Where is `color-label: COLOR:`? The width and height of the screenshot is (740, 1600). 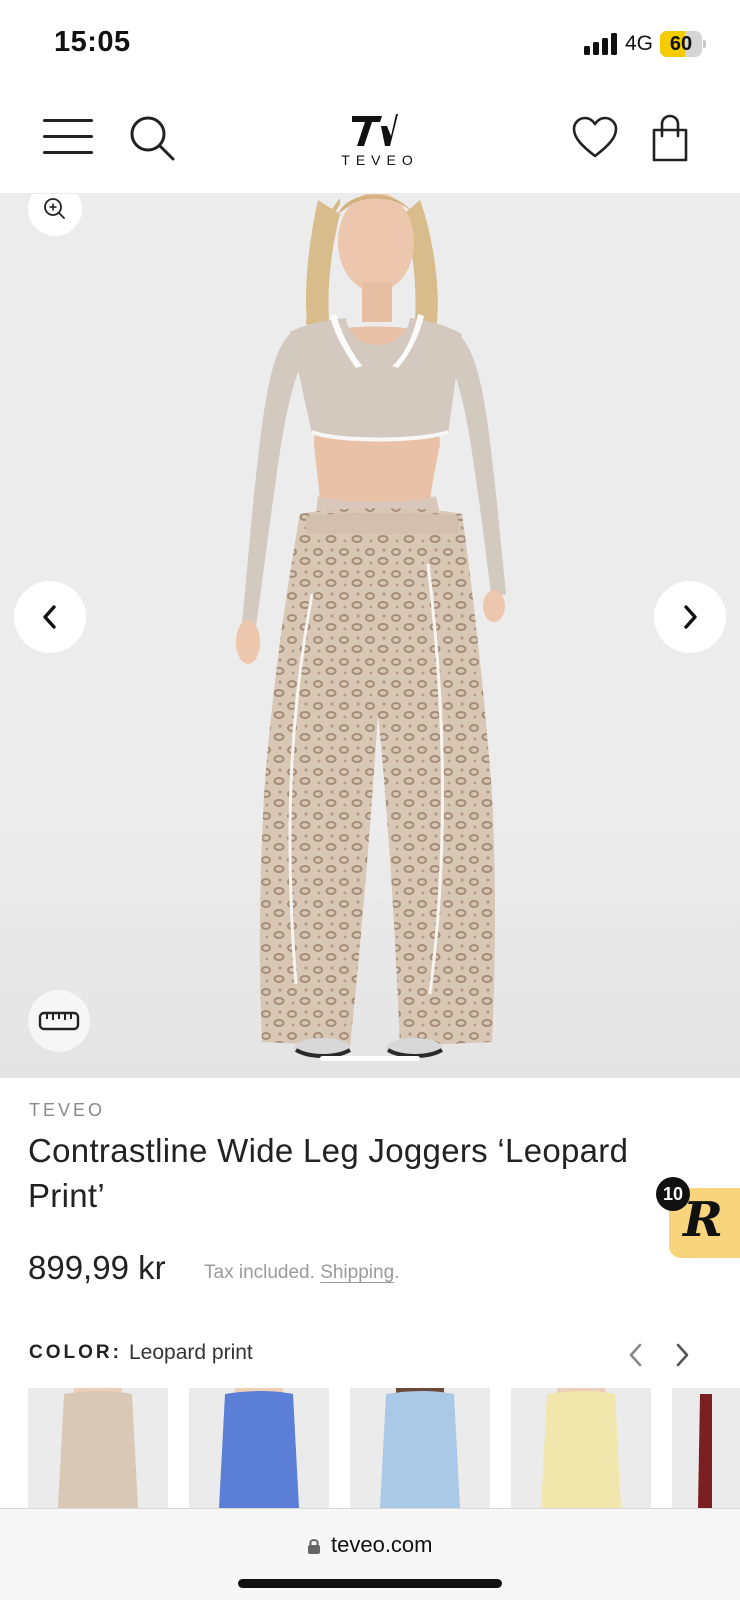
color-label: COLOR: is located at coordinates (75, 1352).